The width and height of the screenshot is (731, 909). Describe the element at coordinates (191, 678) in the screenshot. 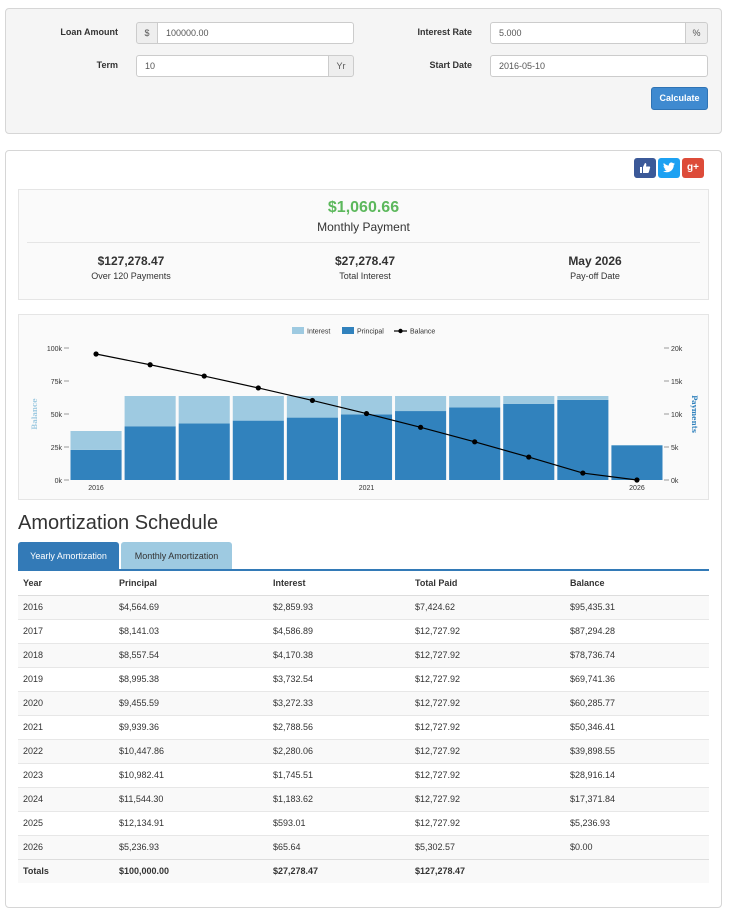

I see `cell-principal: $8,995.38` at that location.